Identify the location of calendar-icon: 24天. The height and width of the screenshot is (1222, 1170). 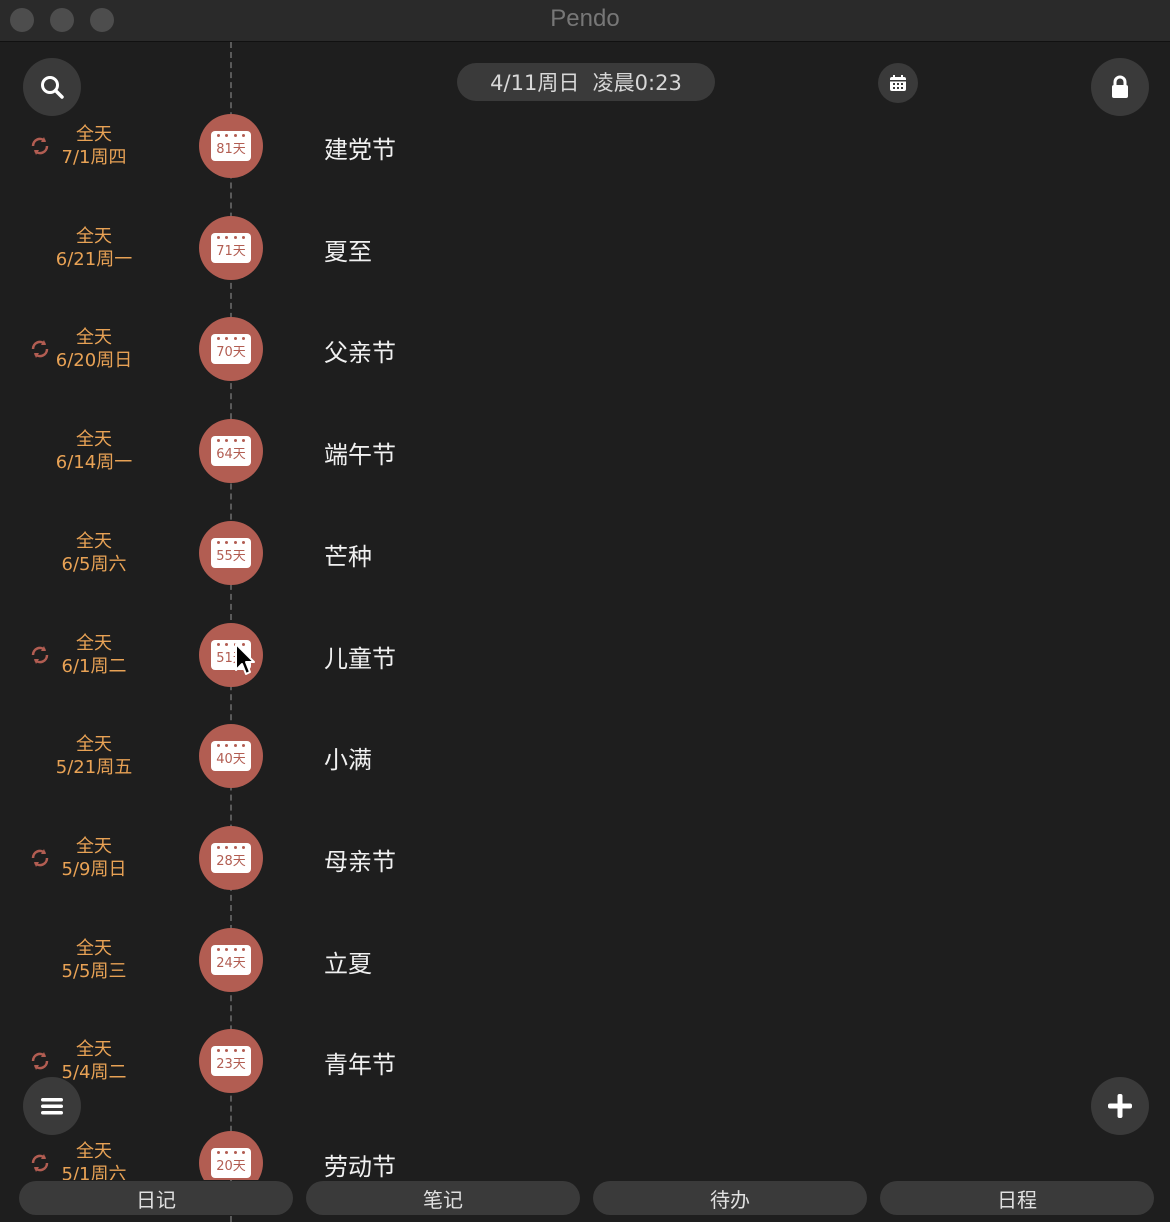
(231, 959).